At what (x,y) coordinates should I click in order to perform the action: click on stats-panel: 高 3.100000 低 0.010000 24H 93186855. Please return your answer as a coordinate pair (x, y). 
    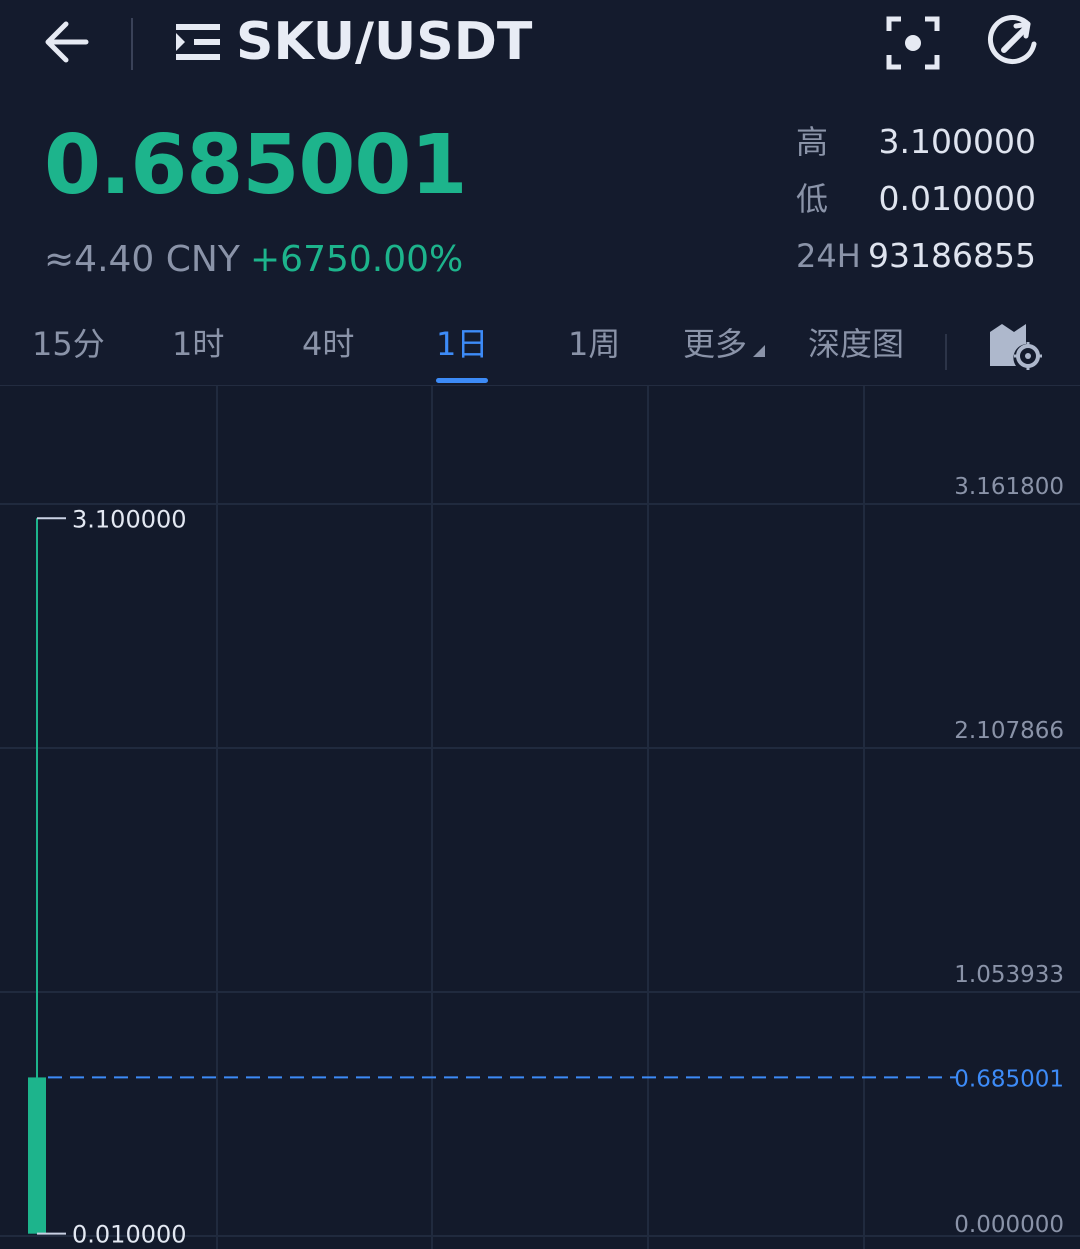
    Looking at the image, I should click on (916, 203).